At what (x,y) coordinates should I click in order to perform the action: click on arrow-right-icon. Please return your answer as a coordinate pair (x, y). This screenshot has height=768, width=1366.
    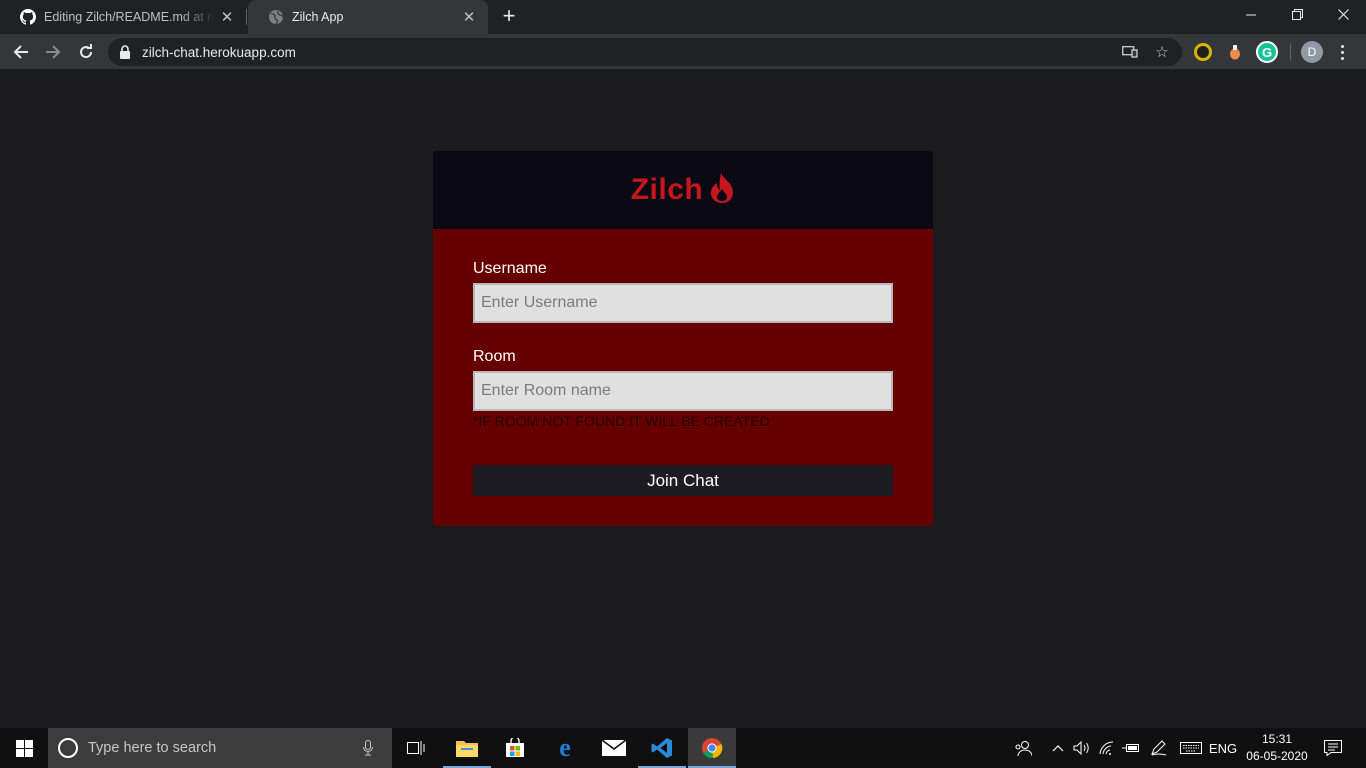
    Looking at the image, I should click on (53, 52).